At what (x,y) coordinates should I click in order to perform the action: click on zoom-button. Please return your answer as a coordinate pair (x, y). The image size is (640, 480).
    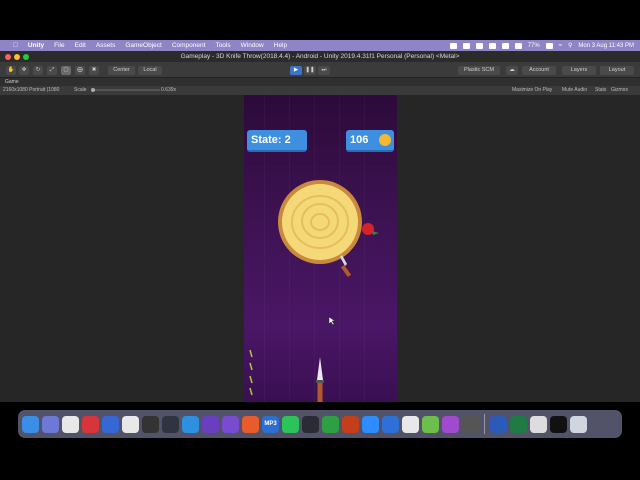
    Looking at the image, I should click on (26, 57).